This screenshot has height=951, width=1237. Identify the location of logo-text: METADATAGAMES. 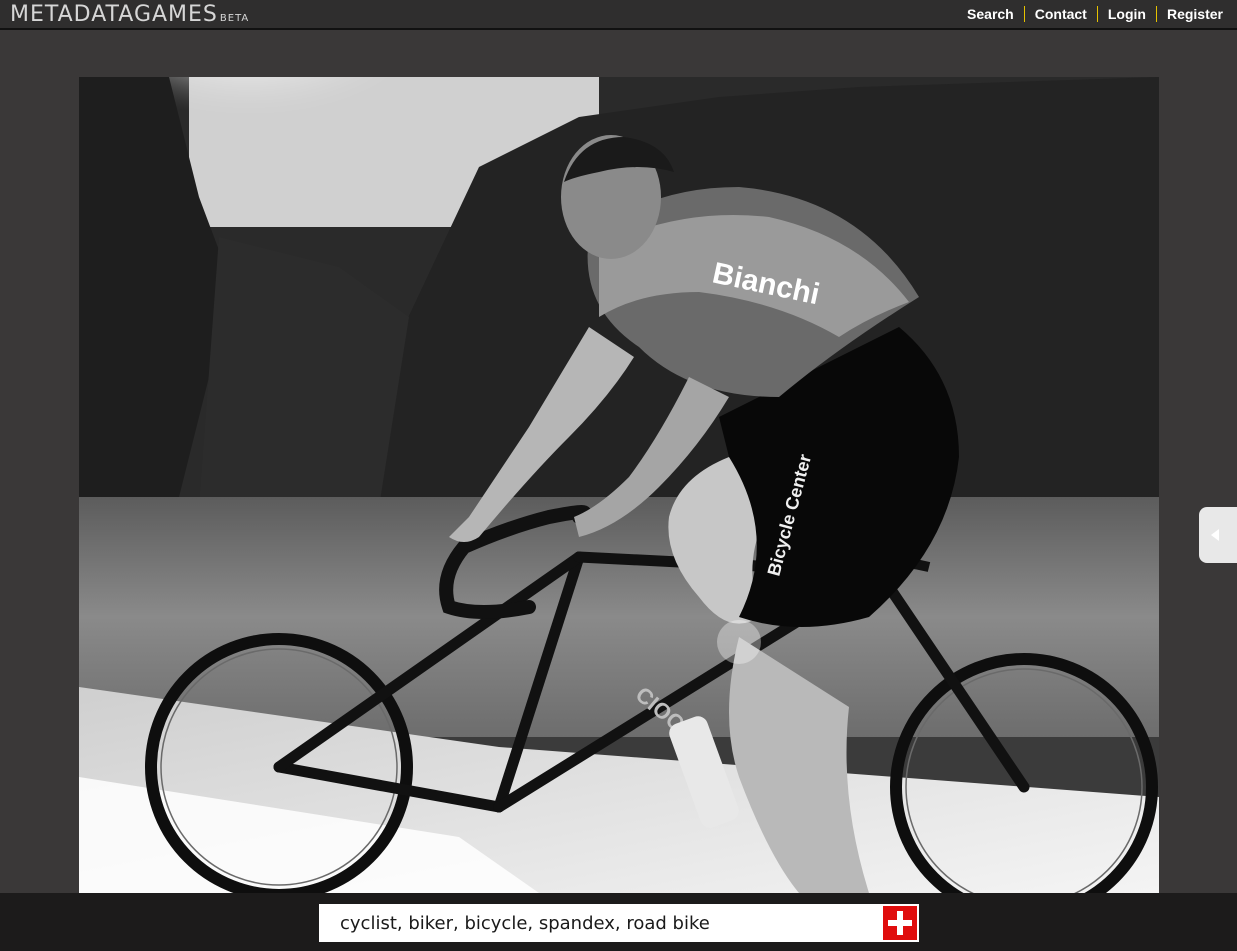
(114, 14).